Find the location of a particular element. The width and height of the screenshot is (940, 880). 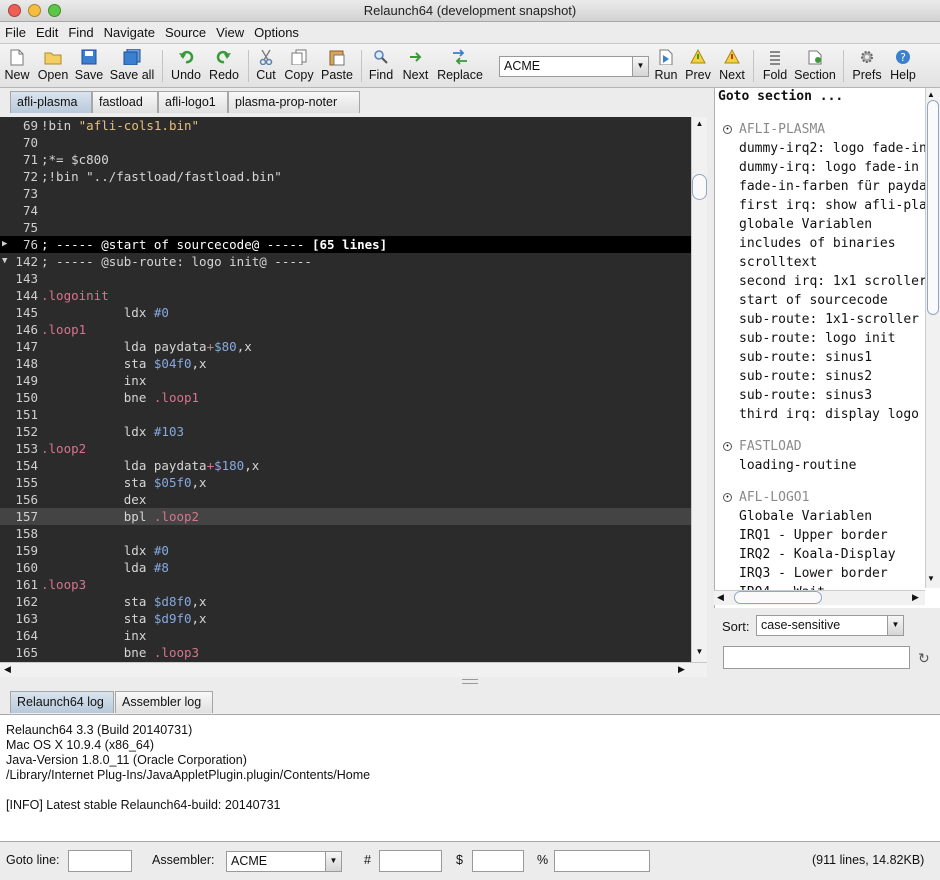

section-item: third irq: display logo is located at coordinates (829, 414).